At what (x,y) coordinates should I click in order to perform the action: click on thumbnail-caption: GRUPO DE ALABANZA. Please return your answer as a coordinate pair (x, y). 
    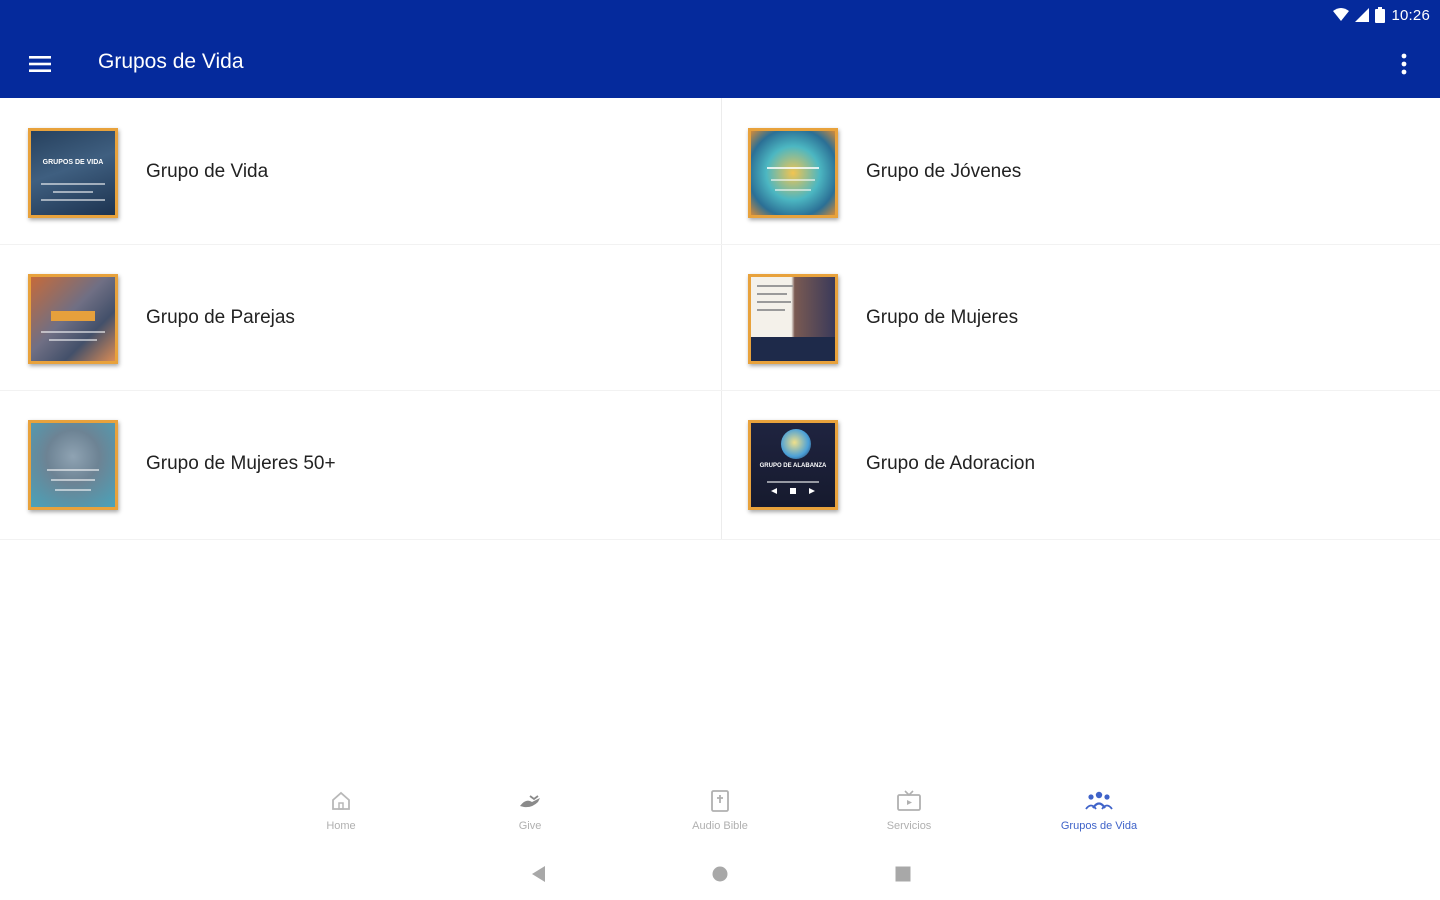
    Looking at the image, I should click on (793, 466).